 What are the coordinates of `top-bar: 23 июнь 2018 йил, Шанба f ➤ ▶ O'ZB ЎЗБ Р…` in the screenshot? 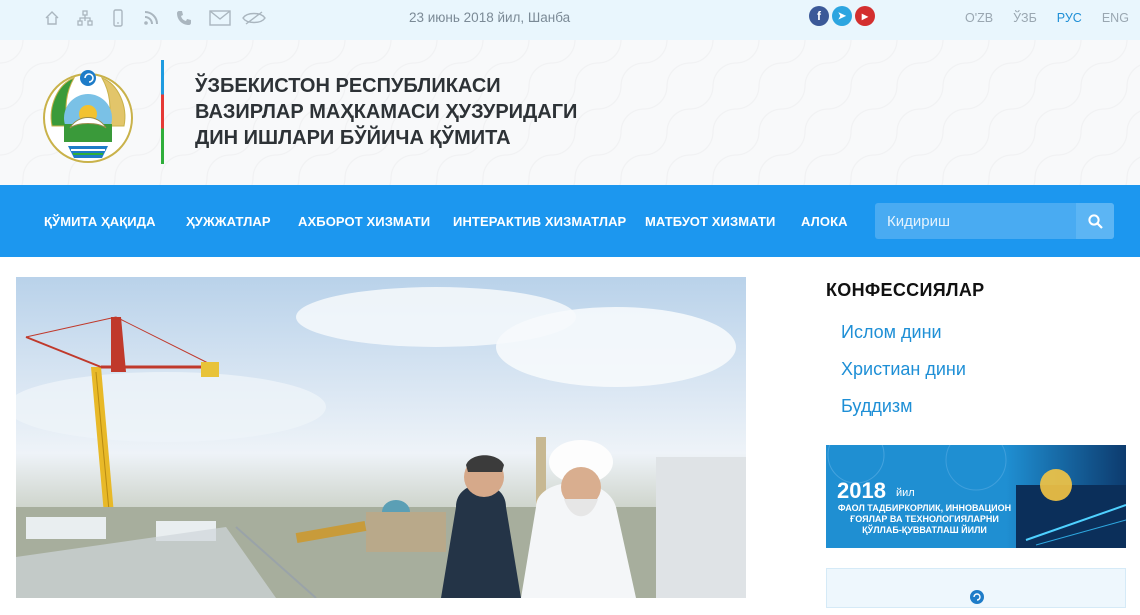 It's located at (570, 20).